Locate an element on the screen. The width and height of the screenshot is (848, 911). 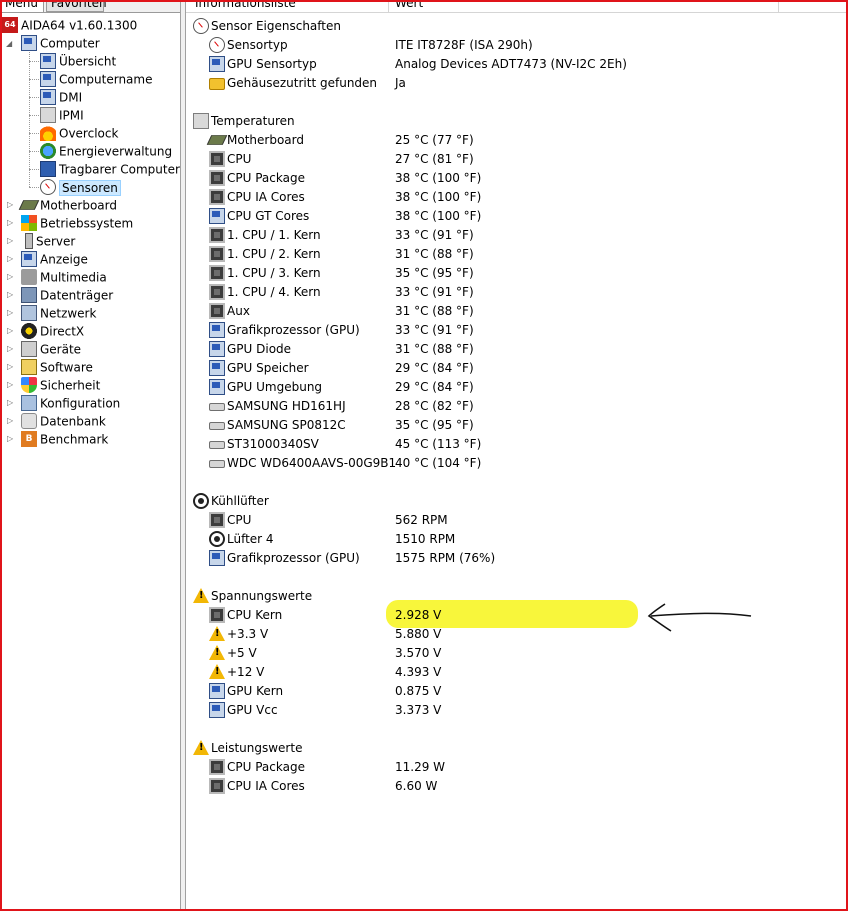
tree-item-multimedia: Multimedia is located at coordinates (64, 277).